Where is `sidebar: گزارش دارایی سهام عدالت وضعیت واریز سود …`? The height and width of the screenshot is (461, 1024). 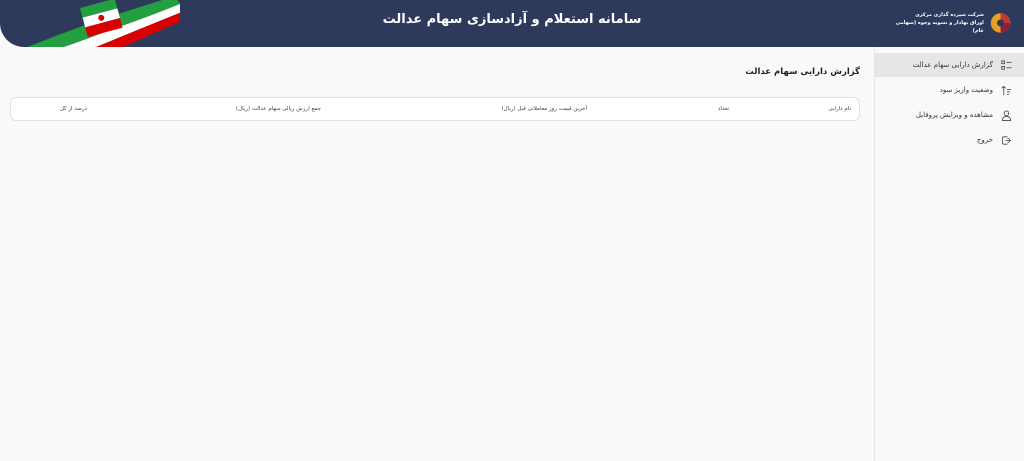
sidebar: گزارش دارایی سهام عدالت وضعیت واریز سود … is located at coordinates (949, 254).